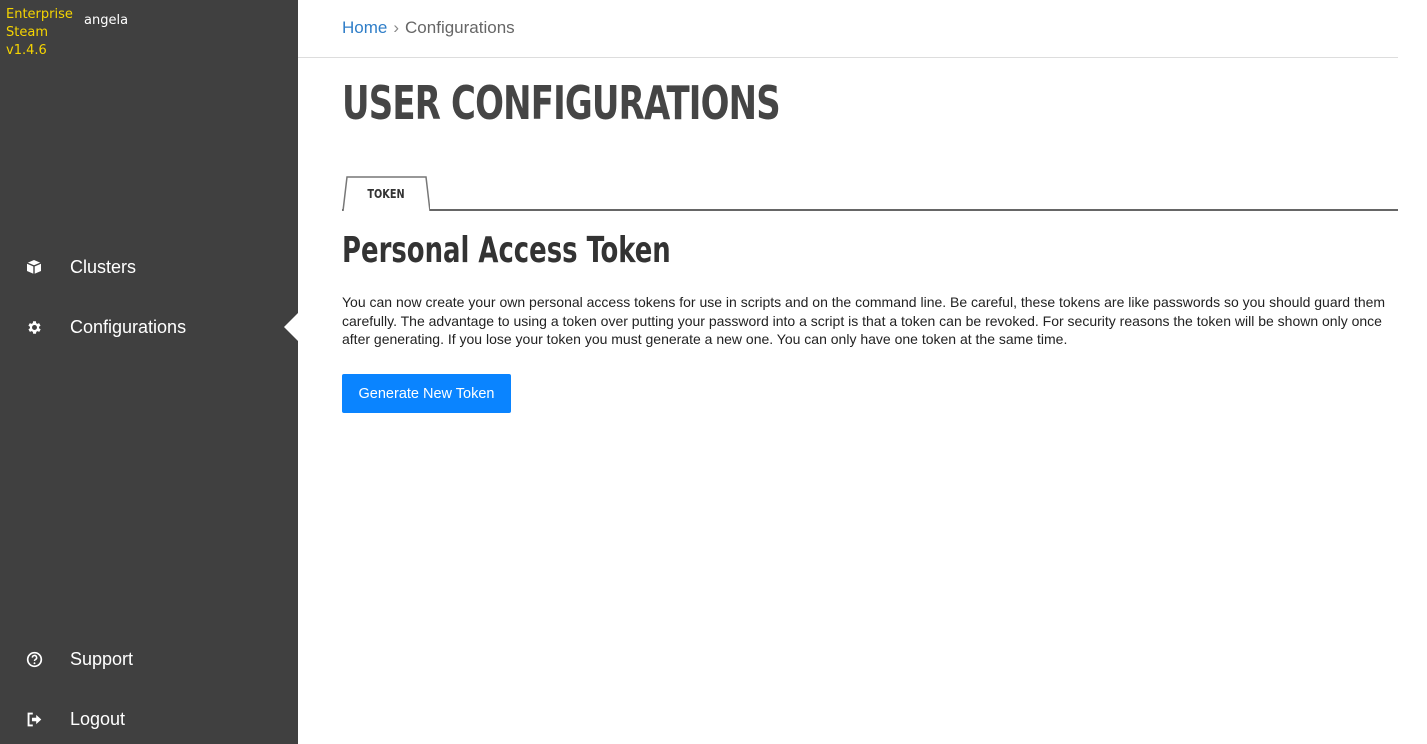 Image resolution: width=1427 pixels, height=744 pixels. I want to click on active-indicator, so click(291, 327).